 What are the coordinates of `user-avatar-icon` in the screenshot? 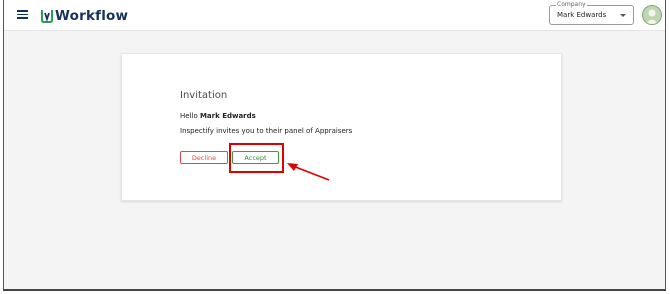 It's located at (652, 16).